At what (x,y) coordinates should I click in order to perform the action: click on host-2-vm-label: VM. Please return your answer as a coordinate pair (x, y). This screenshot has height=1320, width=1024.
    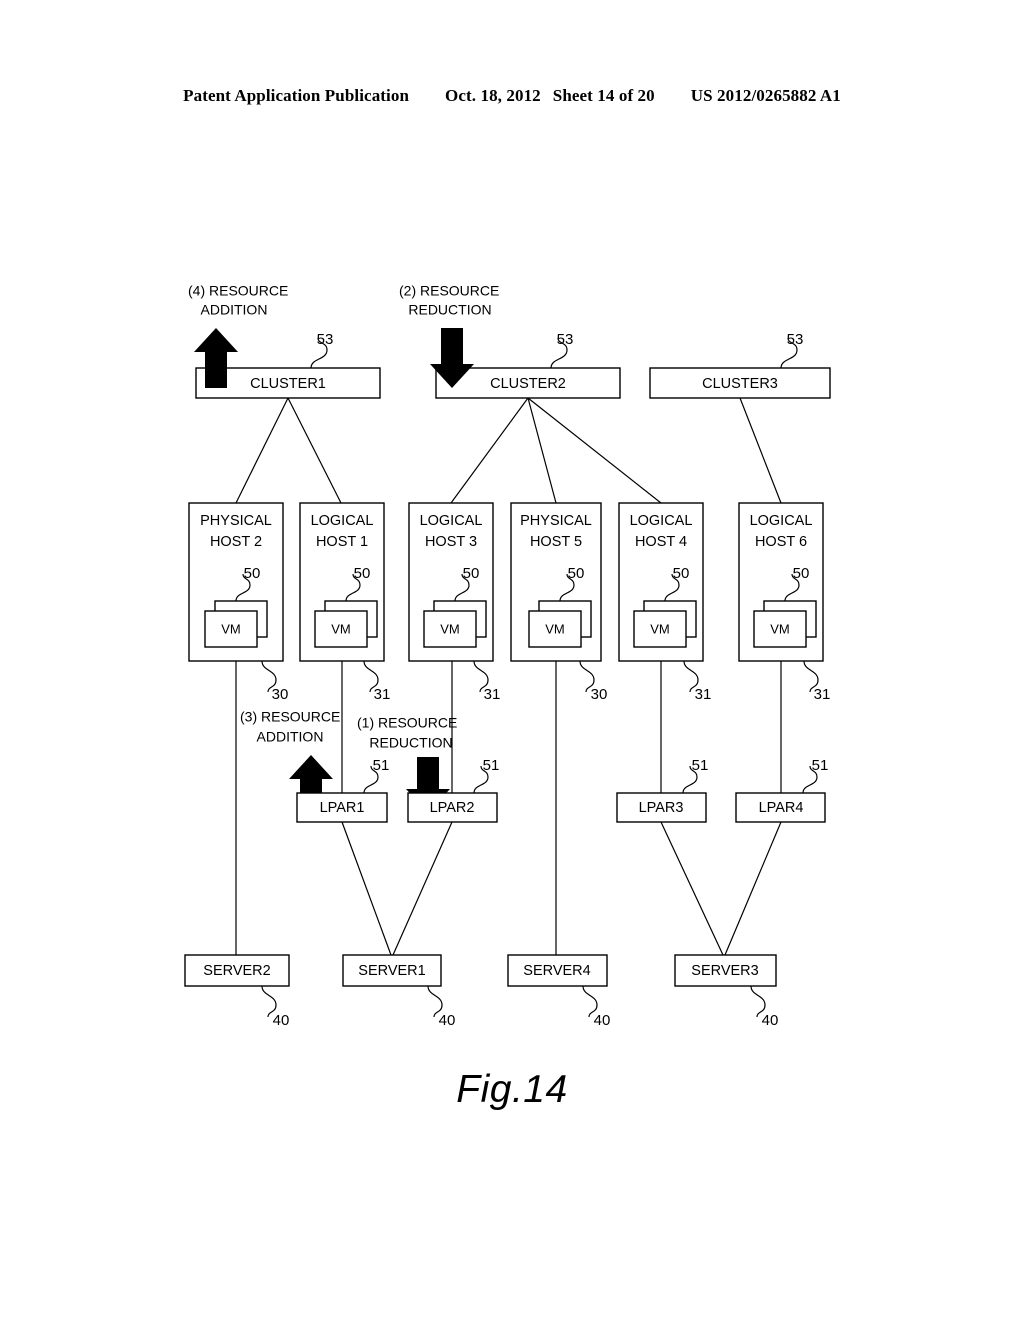
    Looking at the image, I should click on (341, 628).